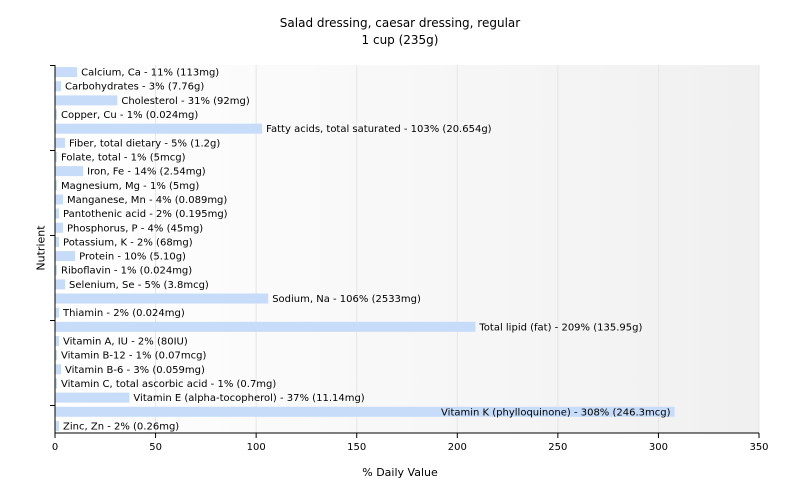 The width and height of the screenshot is (800, 500). What do you see at coordinates (60, 142) in the screenshot?
I see `bar-fiber-total-dietary` at bounding box center [60, 142].